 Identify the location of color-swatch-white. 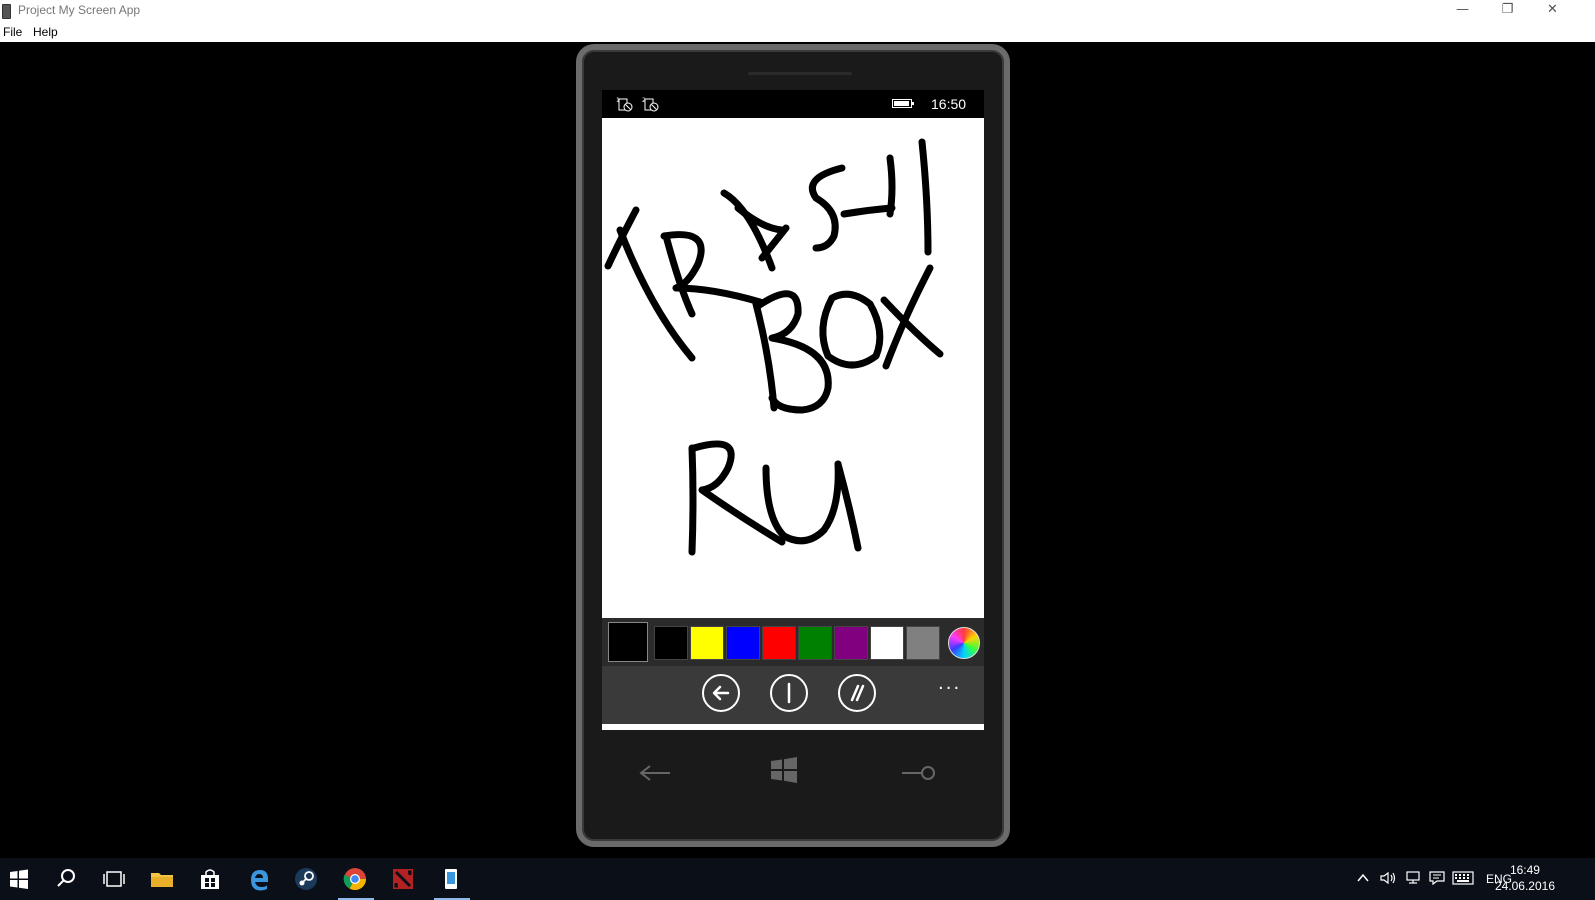
(887, 643).